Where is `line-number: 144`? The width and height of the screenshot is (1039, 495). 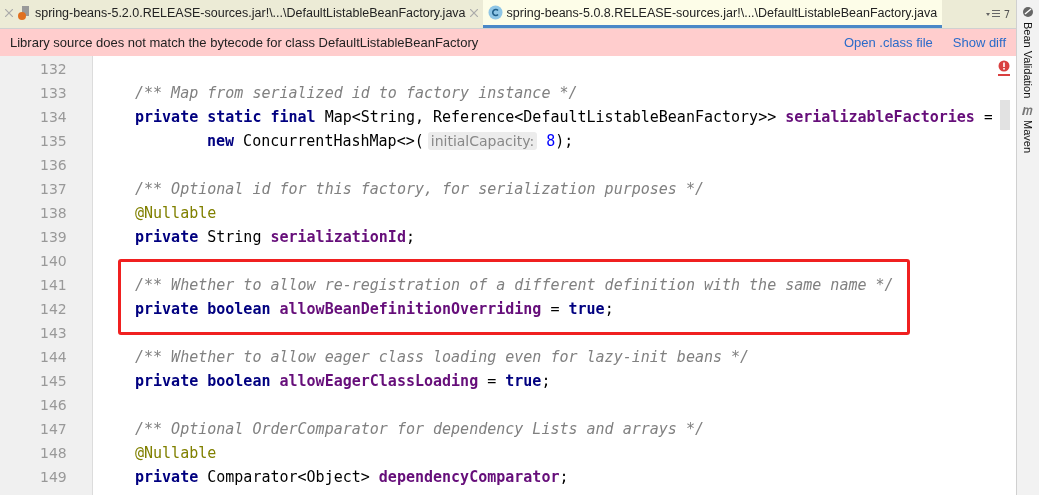
line-number: 144 is located at coordinates (53, 357).